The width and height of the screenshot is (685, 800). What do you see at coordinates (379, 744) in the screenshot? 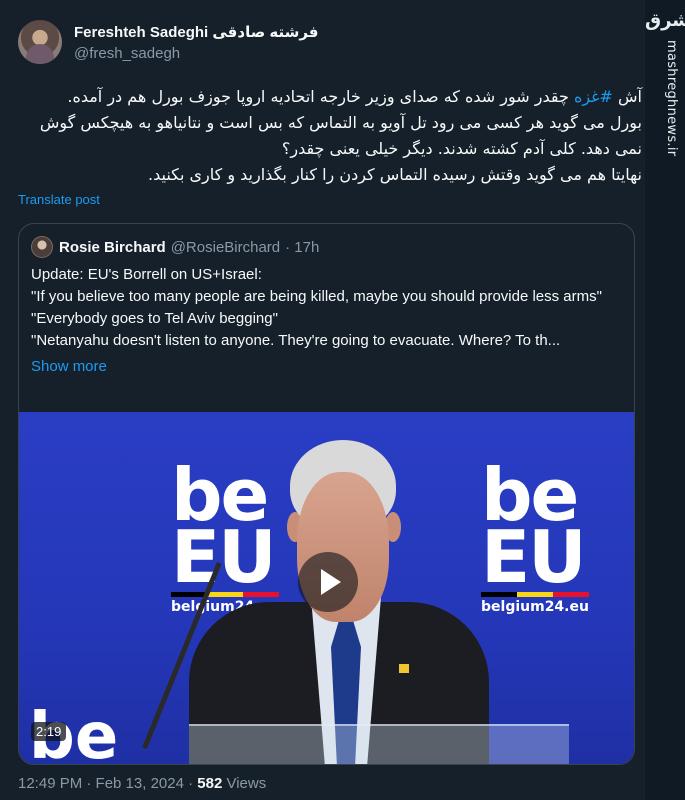
I see `podium` at bounding box center [379, 744].